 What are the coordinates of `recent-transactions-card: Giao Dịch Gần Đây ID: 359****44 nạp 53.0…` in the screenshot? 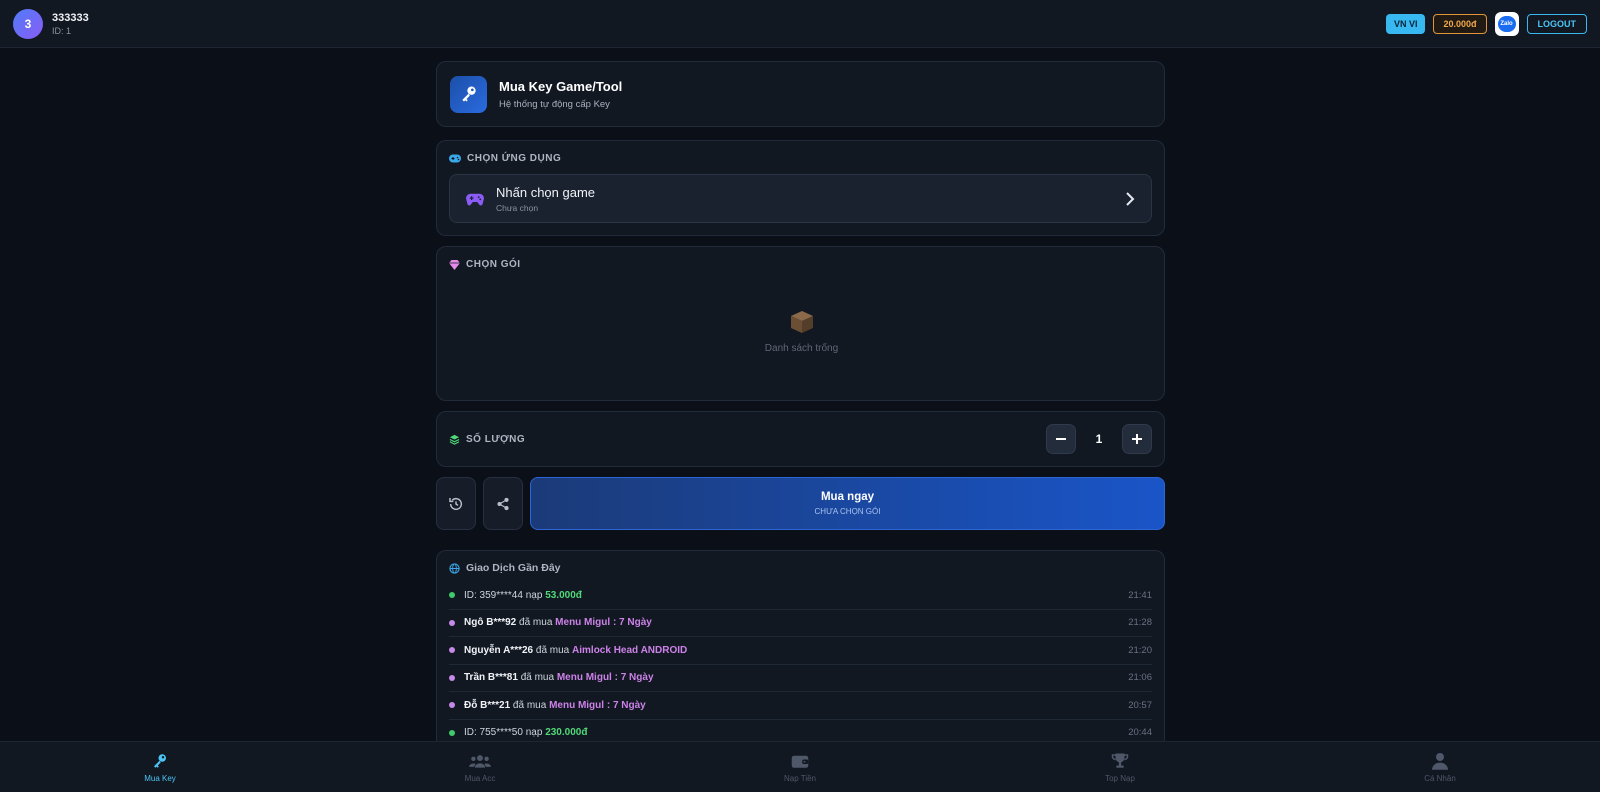 It's located at (800, 650).